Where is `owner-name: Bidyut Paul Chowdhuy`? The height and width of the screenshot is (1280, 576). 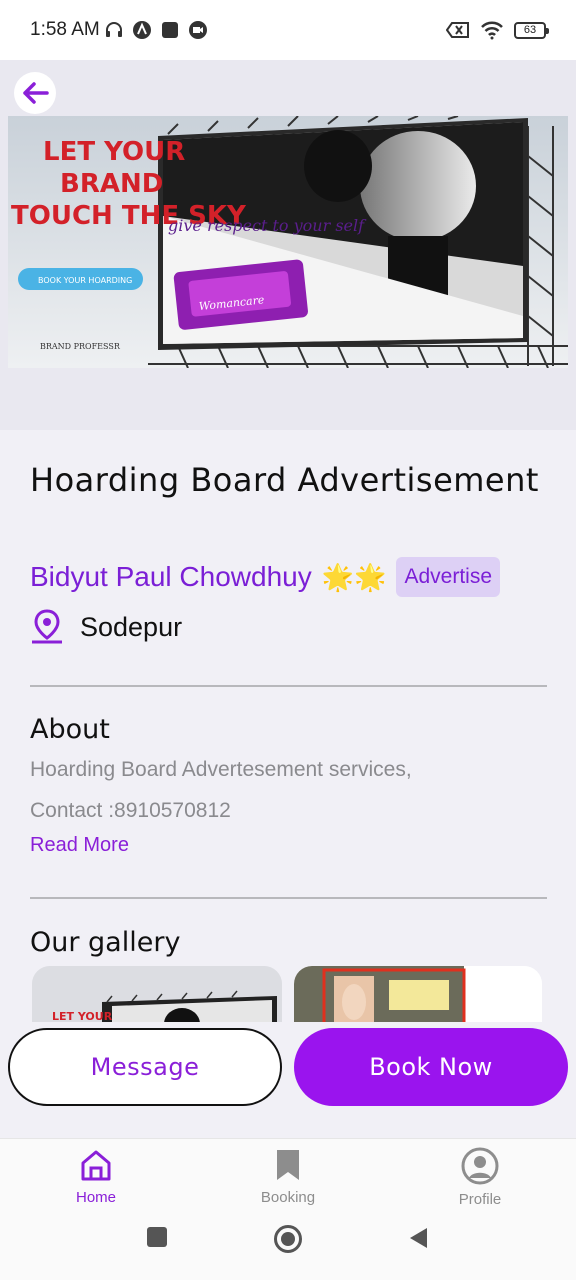 owner-name: Bidyut Paul Chowdhuy is located at coordinates (171, 577).